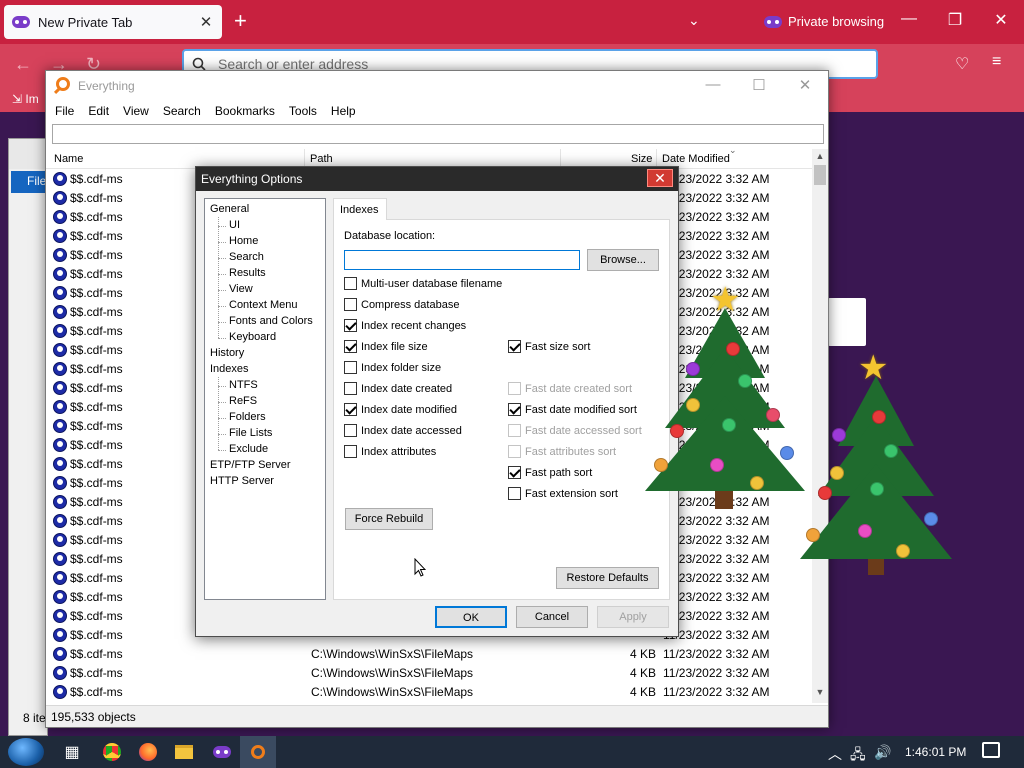 This screenshot has height=768, width=1024. I want to click on checkbox-index-recent-changes: Index recent changes, so click(405, 325).